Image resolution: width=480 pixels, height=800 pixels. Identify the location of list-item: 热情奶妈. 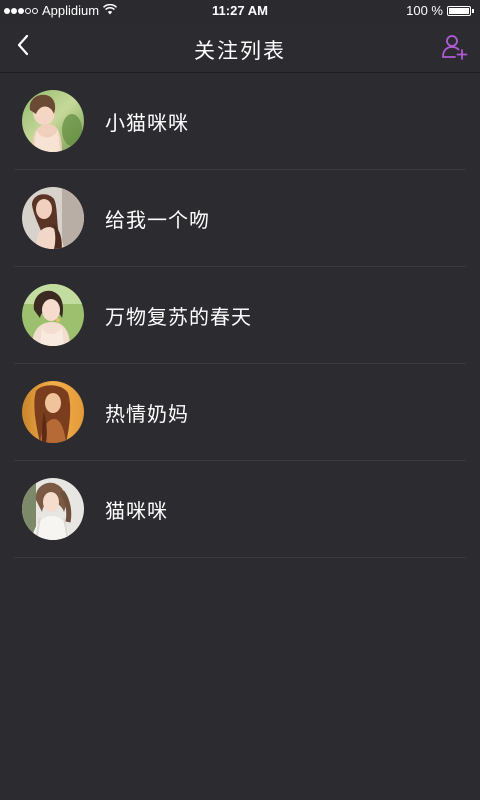
(240, 412).